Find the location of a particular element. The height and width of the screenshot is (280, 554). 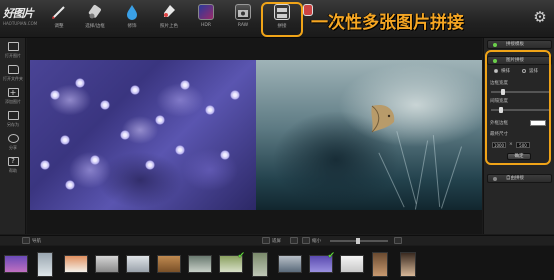

tool-select-border: 选择/边框 is located at coordinates (95, 19).